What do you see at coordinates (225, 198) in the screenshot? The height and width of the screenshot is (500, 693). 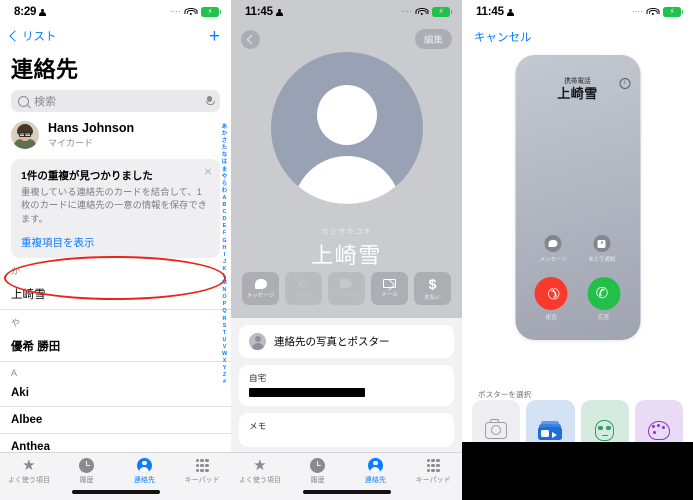 I see `index-letter: A` at bounding box center [225, 198].